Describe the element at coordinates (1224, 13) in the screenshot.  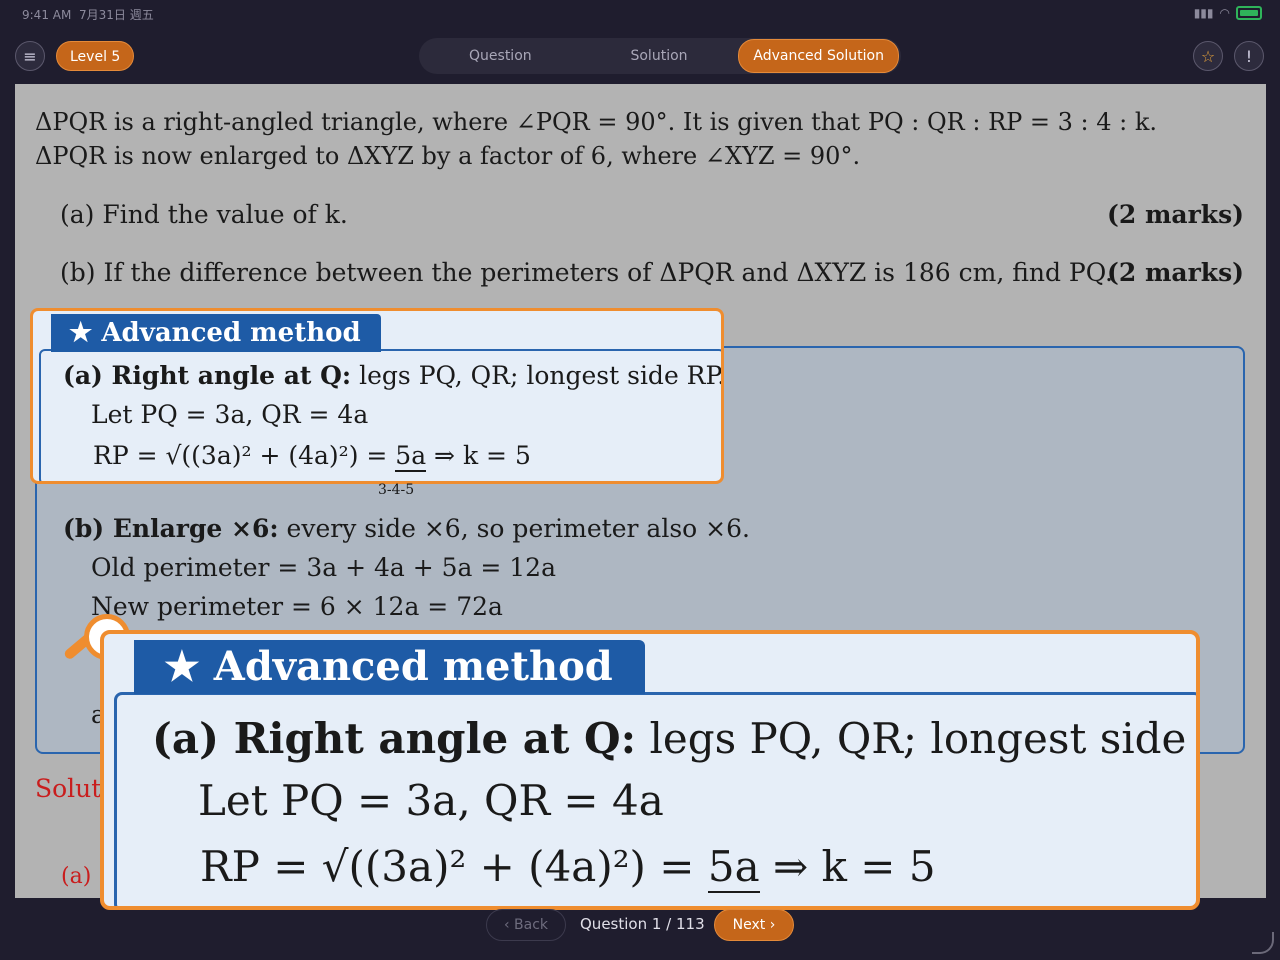
I see `wifi-icon: ◠` at that location.